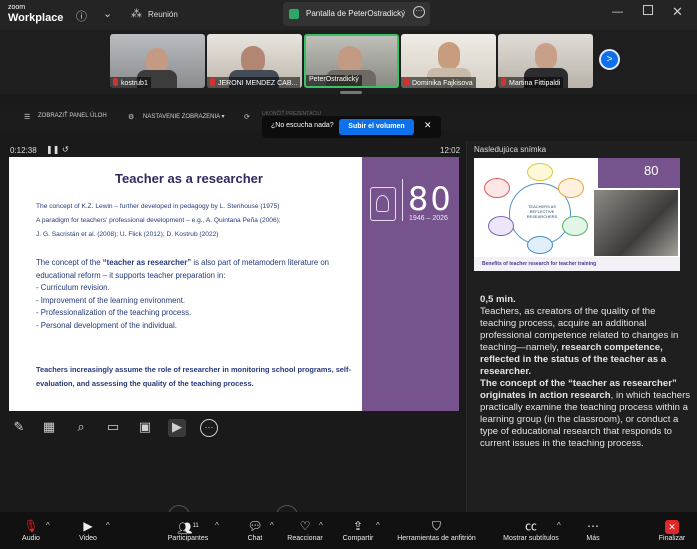 This screenshot has height=549, width=697. I want to click on preview-anniversary: 80, so click(651, 170).